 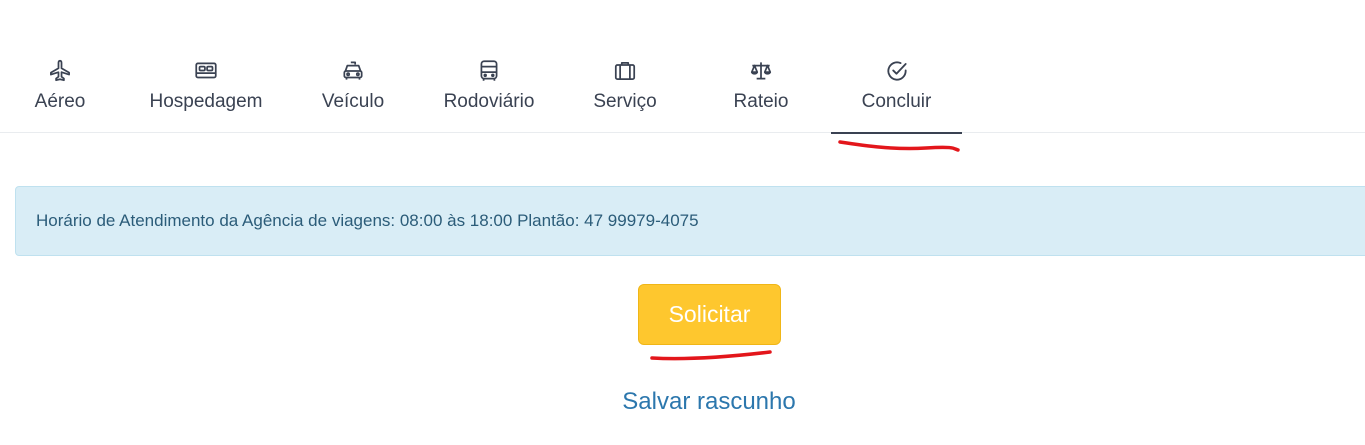 What do you see at coordinates (206, 101) in the screenshot?
I see `tab-label: Hospedagem` at bounding box center [206, 101].